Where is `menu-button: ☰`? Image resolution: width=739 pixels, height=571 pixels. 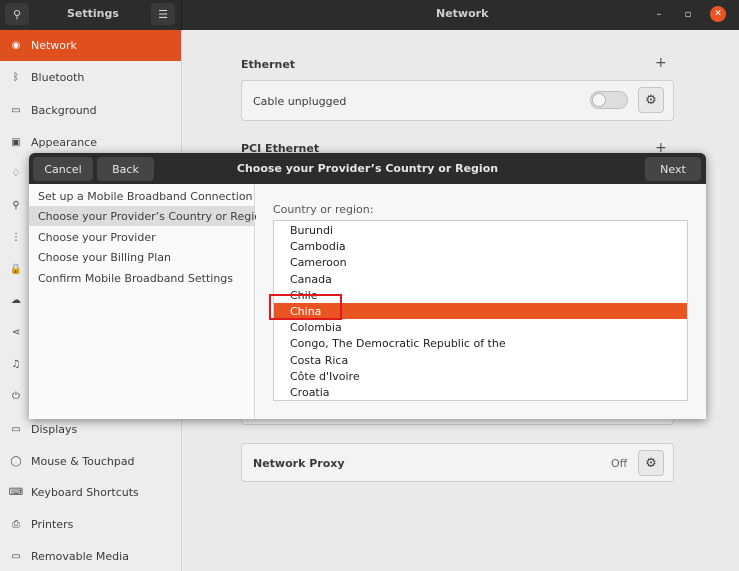
menu-button: ☰ is located at coordinates (163, 14).